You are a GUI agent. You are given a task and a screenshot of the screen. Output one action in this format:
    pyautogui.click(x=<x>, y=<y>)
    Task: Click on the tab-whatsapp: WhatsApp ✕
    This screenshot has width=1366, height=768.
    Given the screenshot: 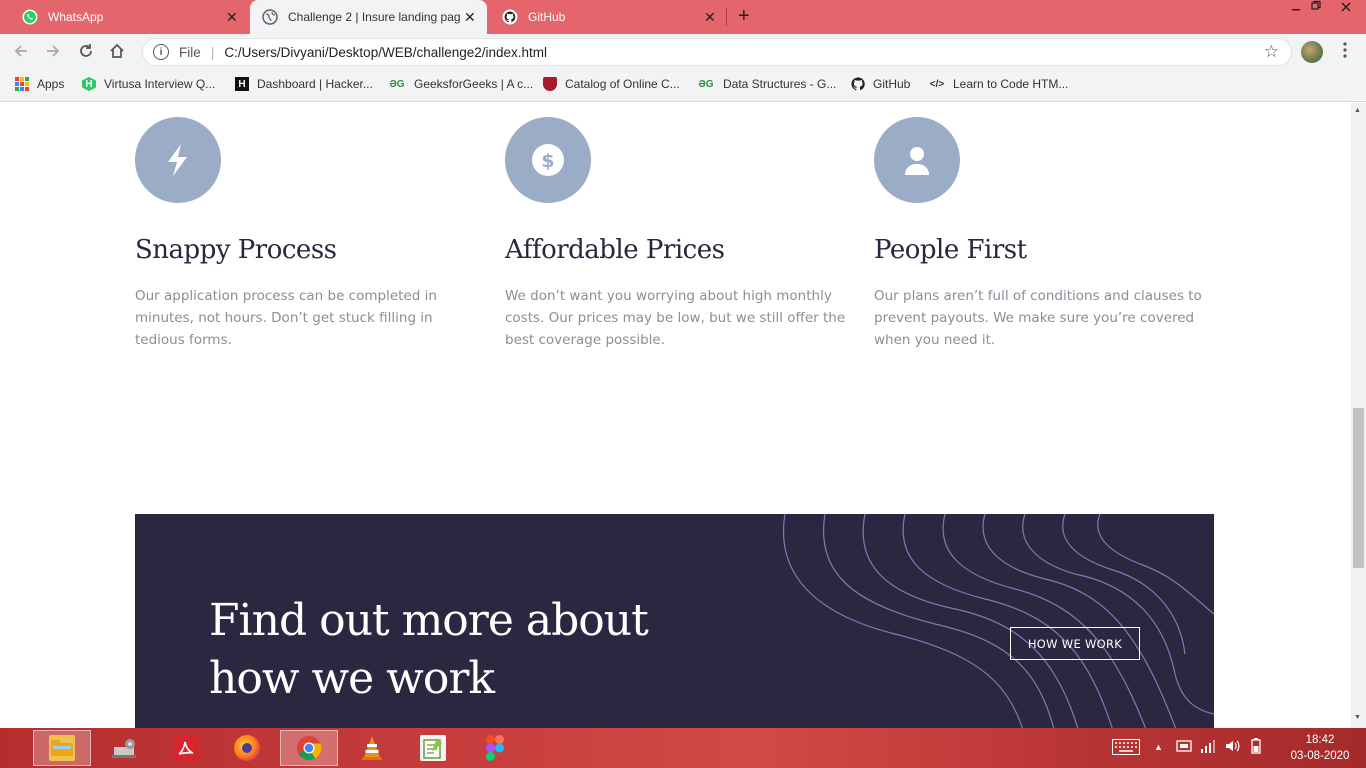 What is the action you would take?
    pyautogui.click(x=128, y=17)
    